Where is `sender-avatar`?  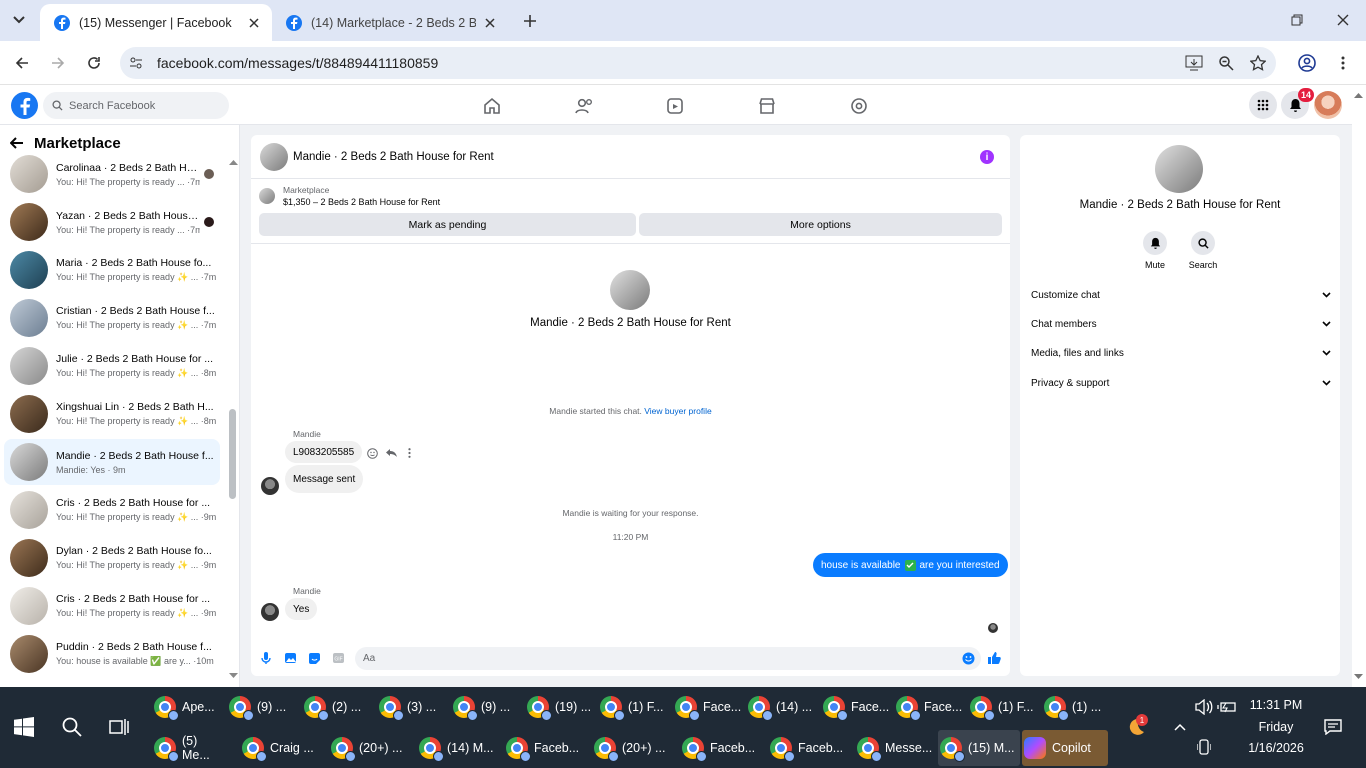 sender-avatar is located at coordinates (270, 612).